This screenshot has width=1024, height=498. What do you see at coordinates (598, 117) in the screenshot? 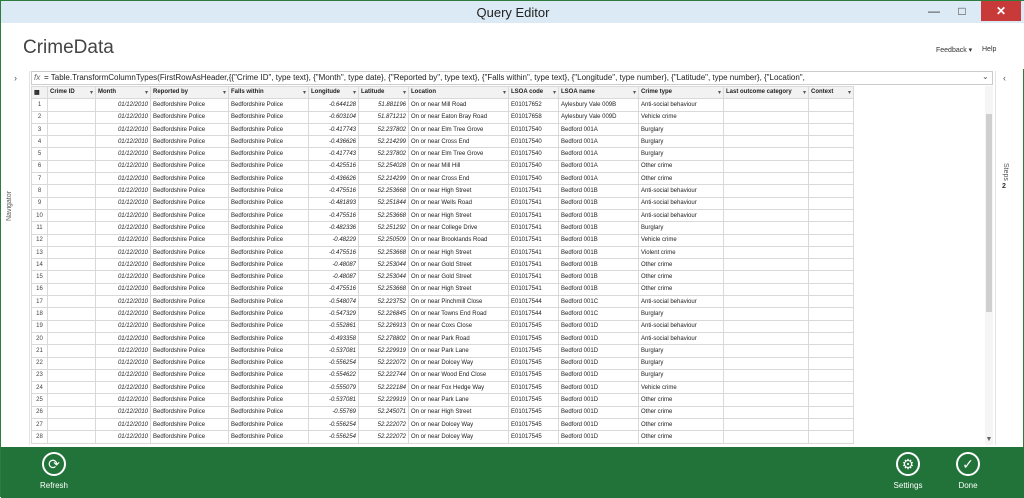
I see `table-cell: Aylesbury Vale 009D` at bounding box center [598, 117].